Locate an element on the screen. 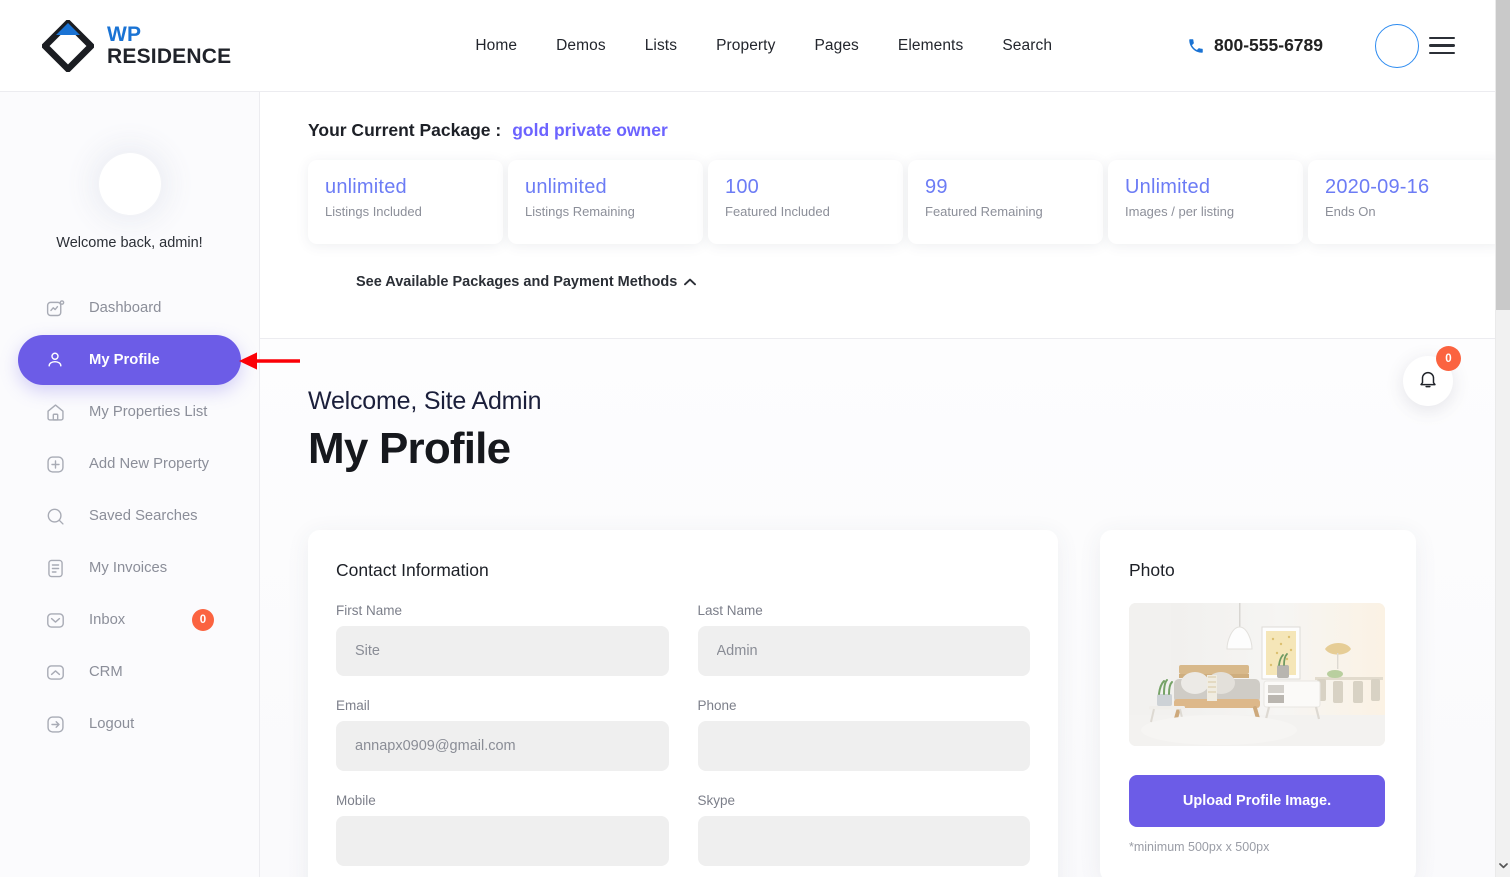 Image resolution: width=1510 pixels, height=877 pixels. sidebar-item-label: Logout is located at coordinates (112, 724).